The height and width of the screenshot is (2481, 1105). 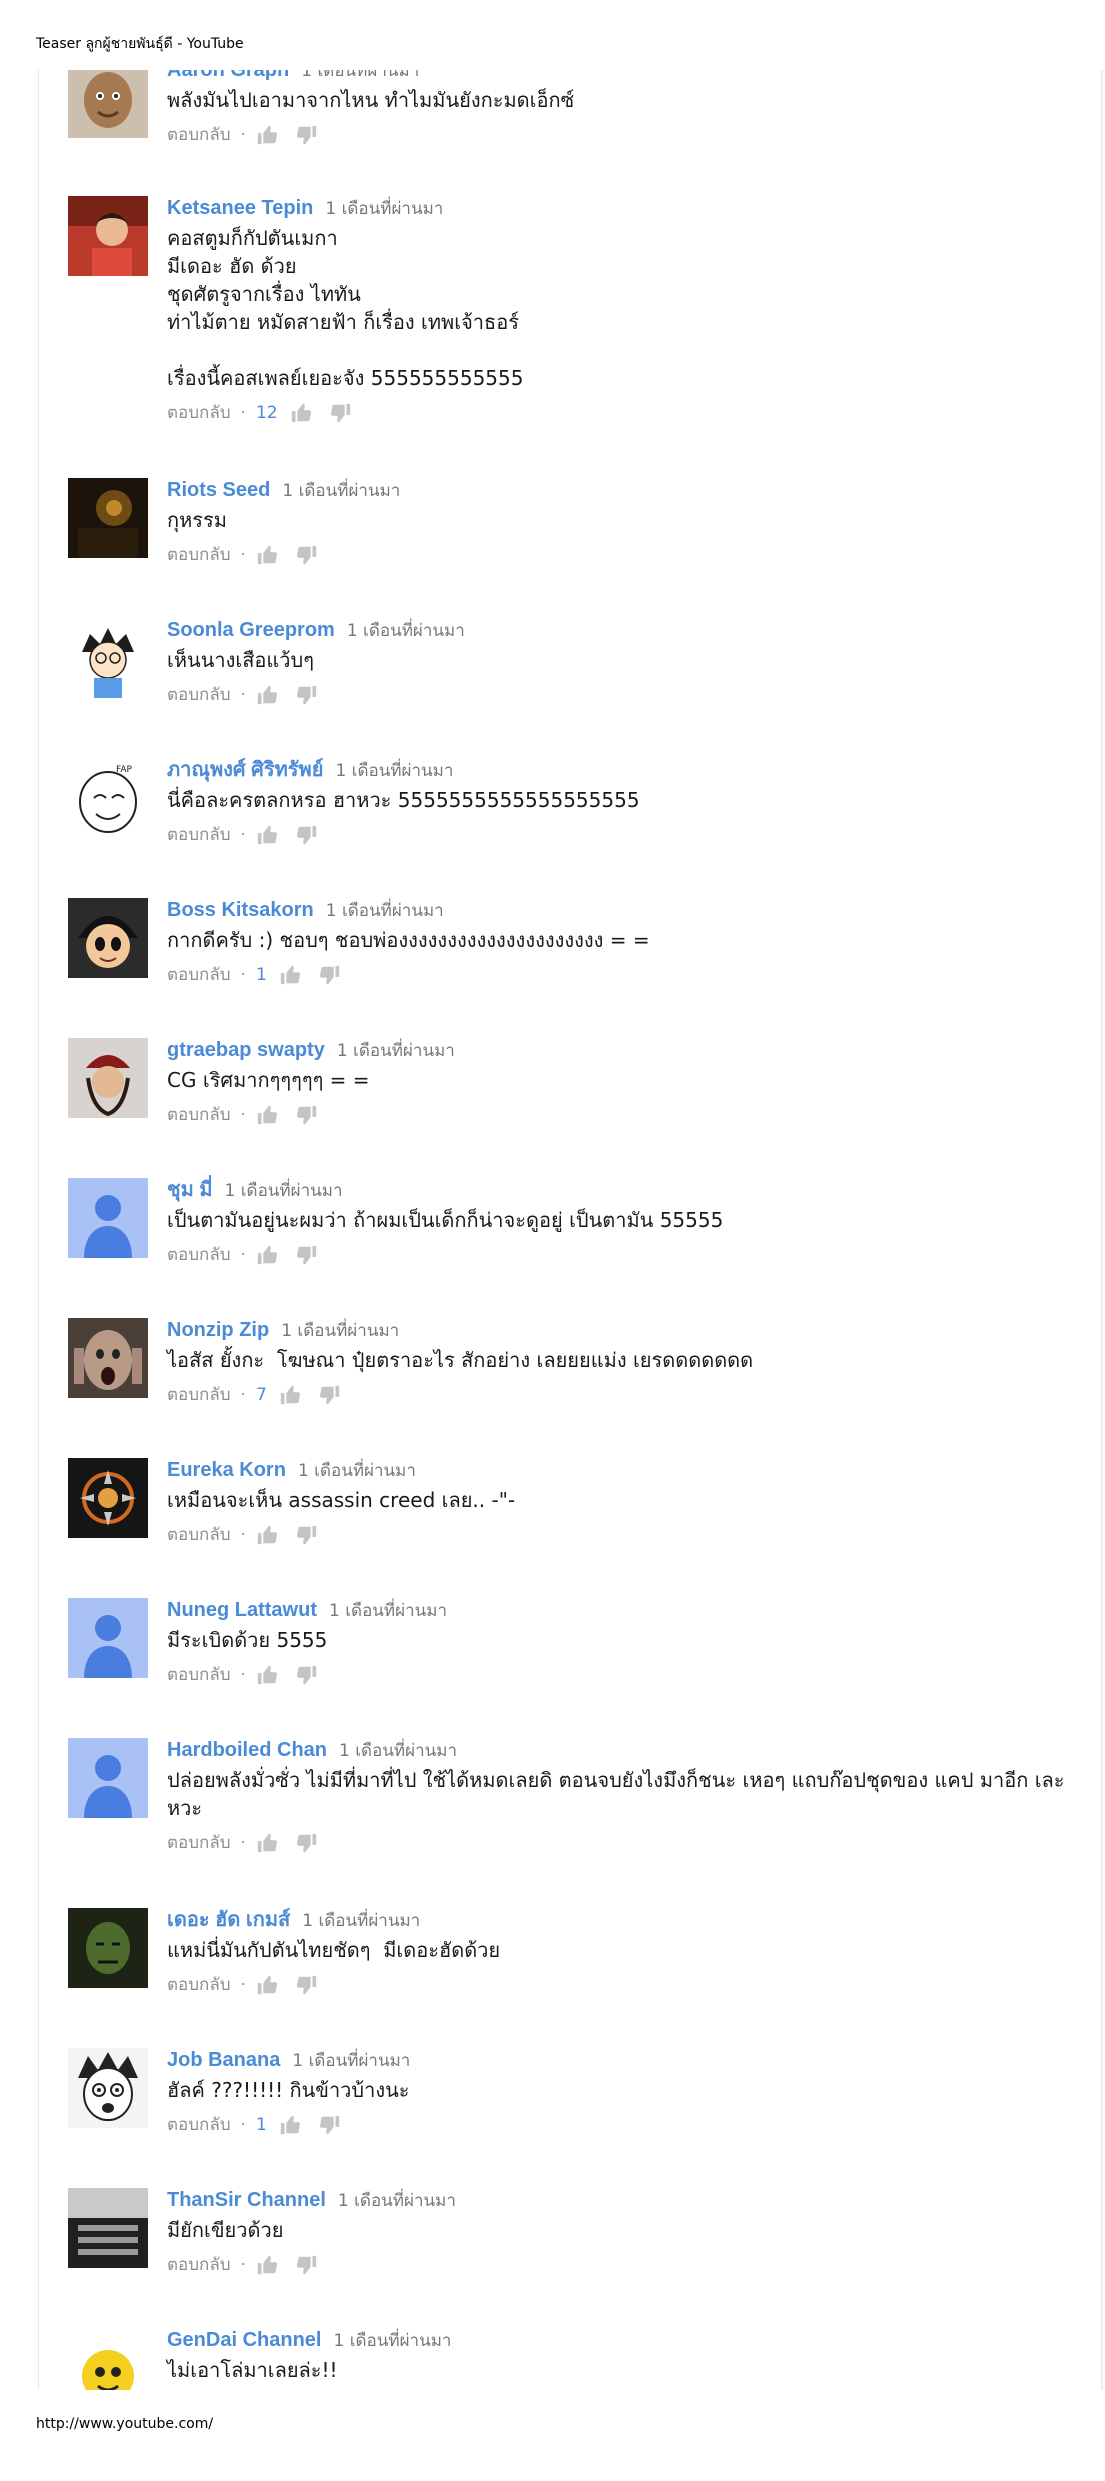 What do you see at coordinates (218, 1330) in the screenshot?
I see `author-link: Nonzip Zip` at bounding box center [218, 1330].